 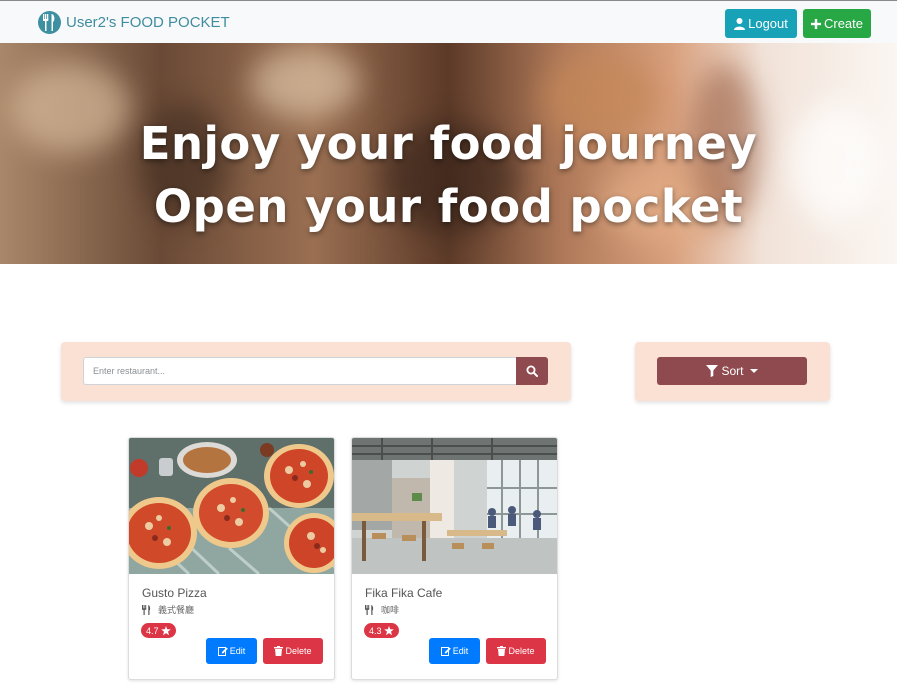 I want to click on restaurant-card: Fika Fika Cafe 咖啡 4.3 Edit Delete, so click(x=454, y=558).